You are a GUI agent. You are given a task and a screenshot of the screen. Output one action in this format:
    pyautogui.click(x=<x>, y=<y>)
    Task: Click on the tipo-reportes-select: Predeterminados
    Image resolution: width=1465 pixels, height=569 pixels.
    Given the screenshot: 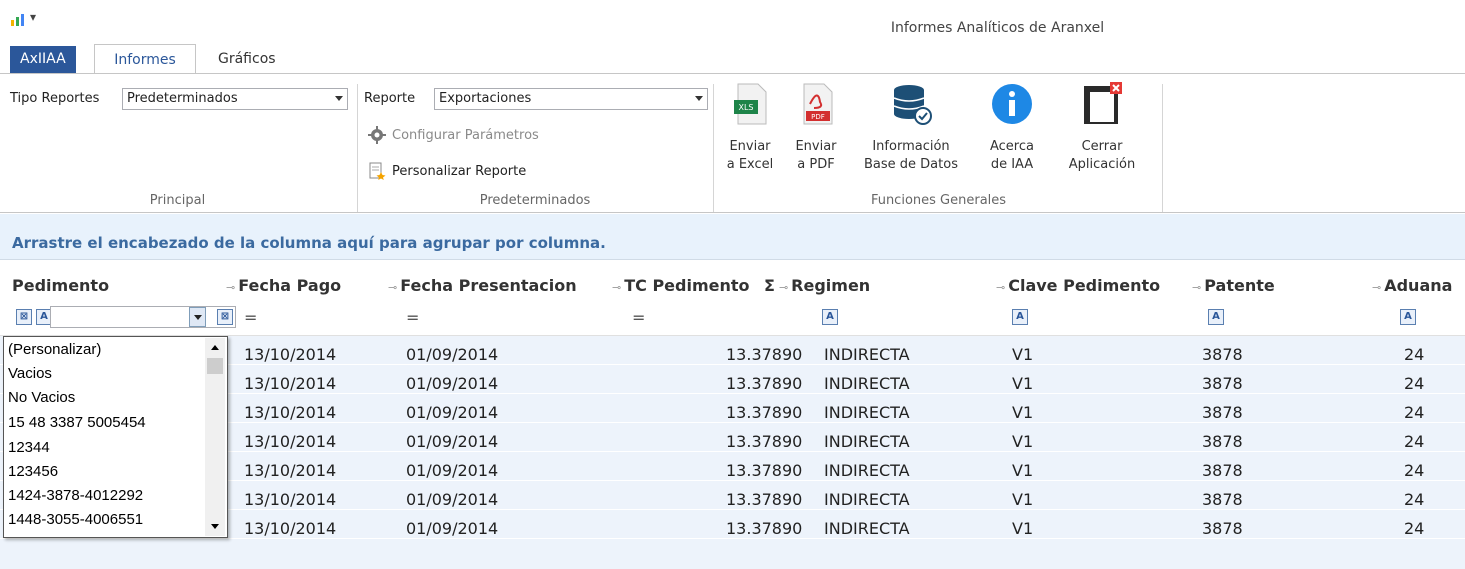 What is the action you would take?
    pyautogui.click(x=235, y=99)
    